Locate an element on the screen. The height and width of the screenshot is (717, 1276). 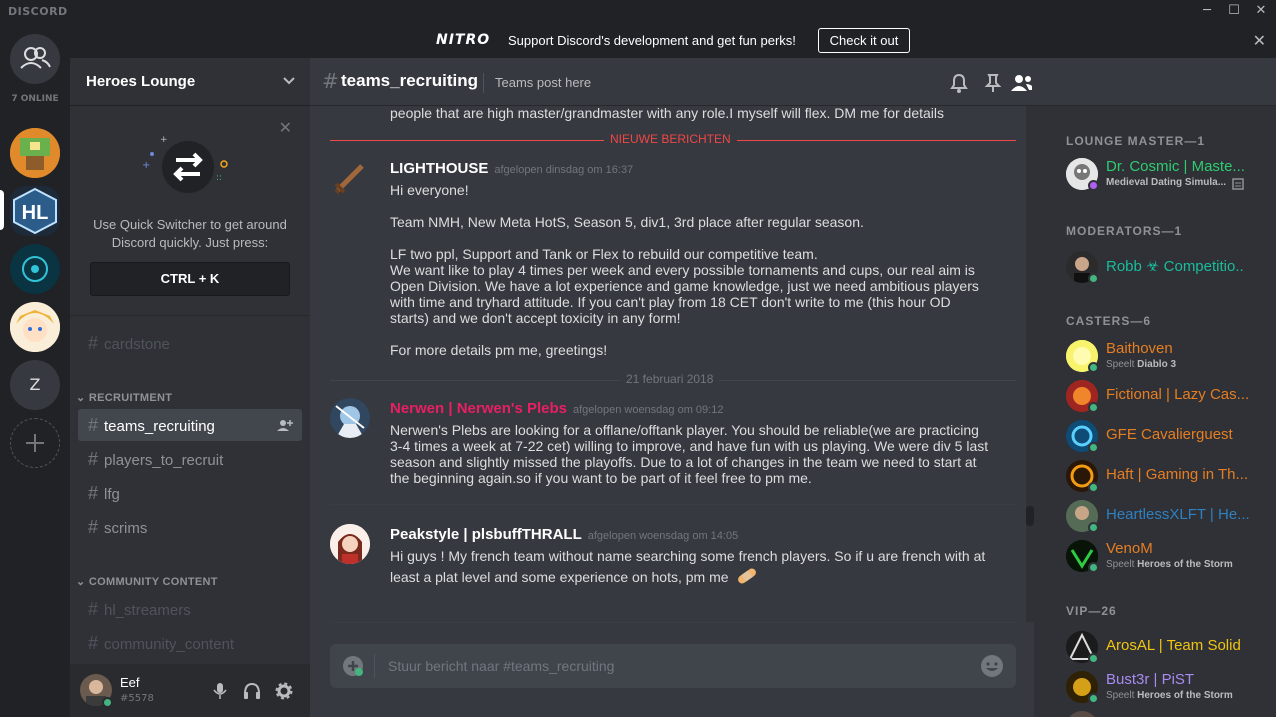
channel-label: players_to_recruit is located at coordinates (164, 460).